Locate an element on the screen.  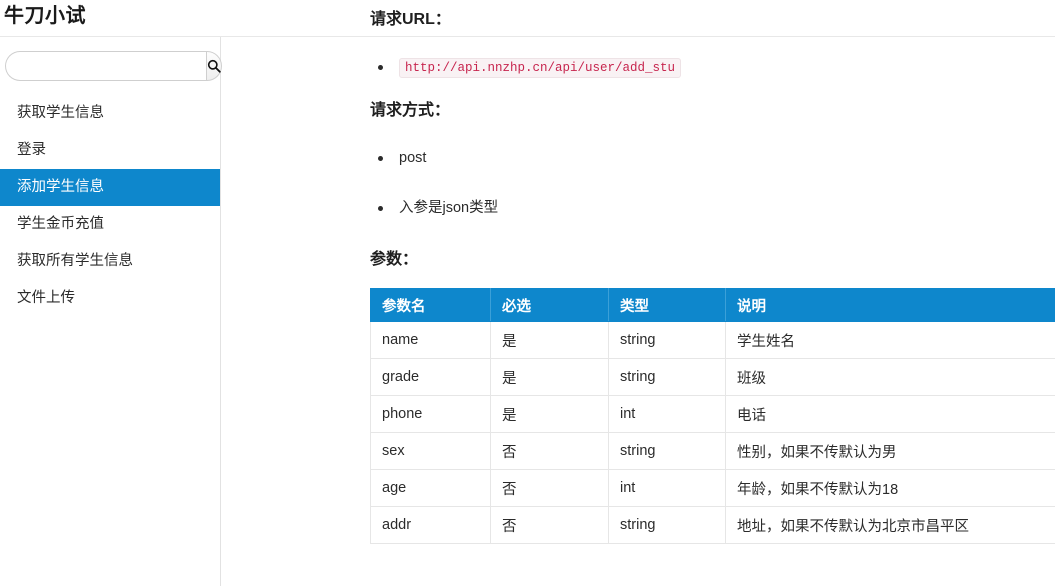
table-row: name 是 string 学生姓名 is located at coordinates (712, 340).